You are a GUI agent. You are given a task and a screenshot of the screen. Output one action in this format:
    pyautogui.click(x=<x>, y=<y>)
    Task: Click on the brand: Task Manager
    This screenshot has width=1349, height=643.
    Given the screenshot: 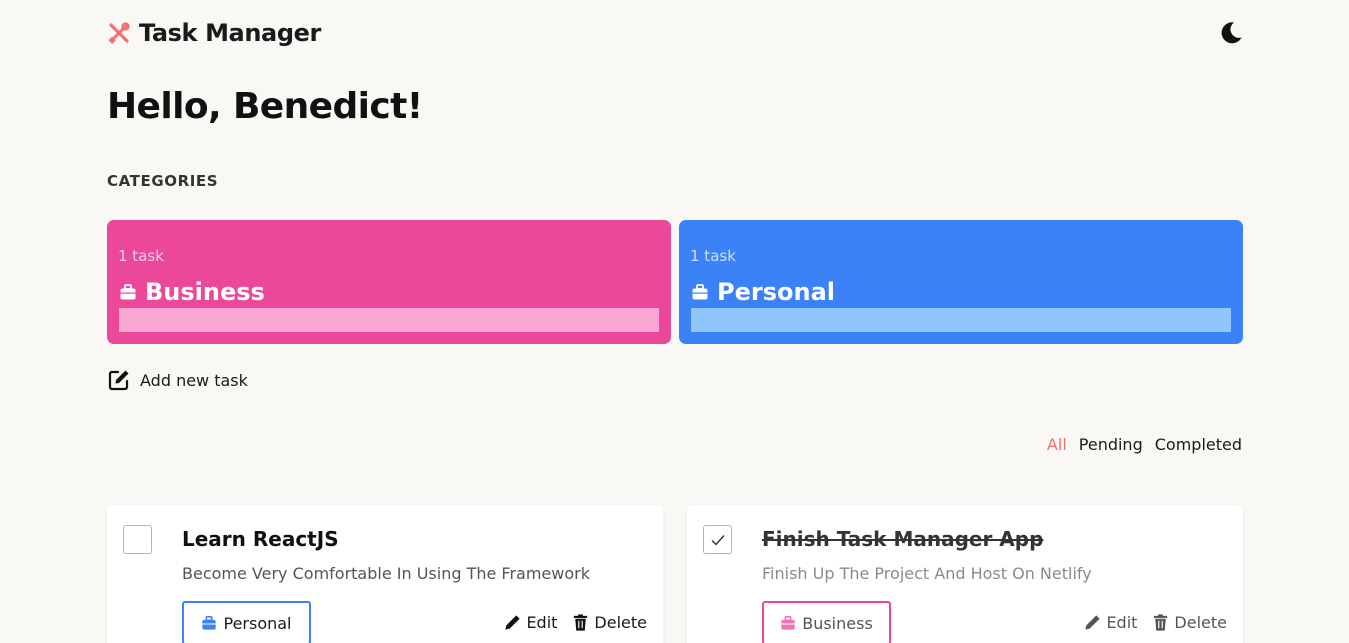 What is the action you would take?
    pyautogui.click(x=214, y=33)
    